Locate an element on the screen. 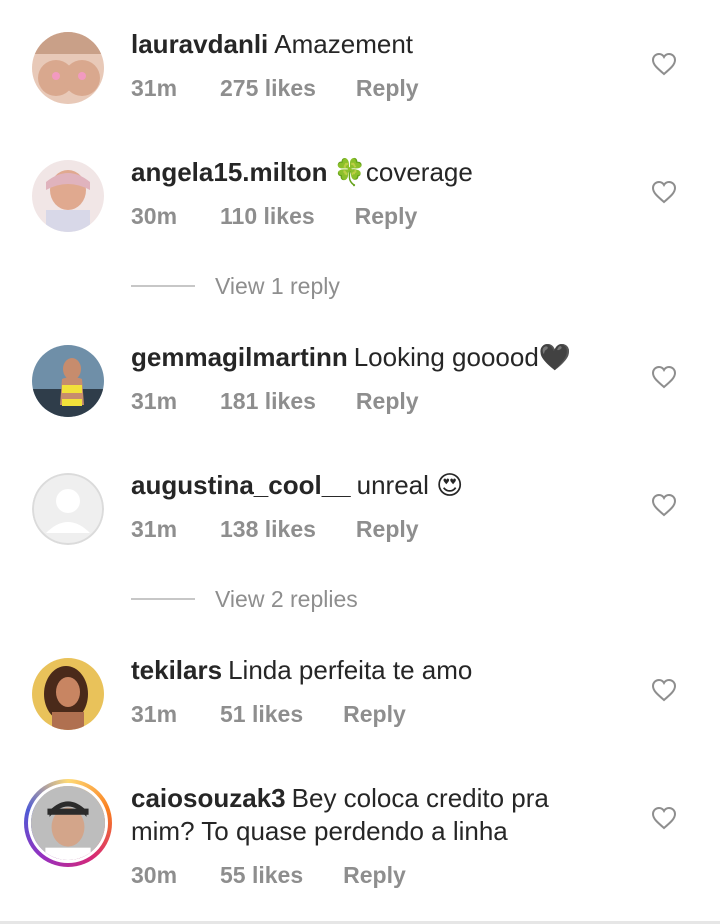 Image resolution: width=720 pixels, height=924 pixels. view-replies-label: View 2 replies is located at coordinates (286, 598).